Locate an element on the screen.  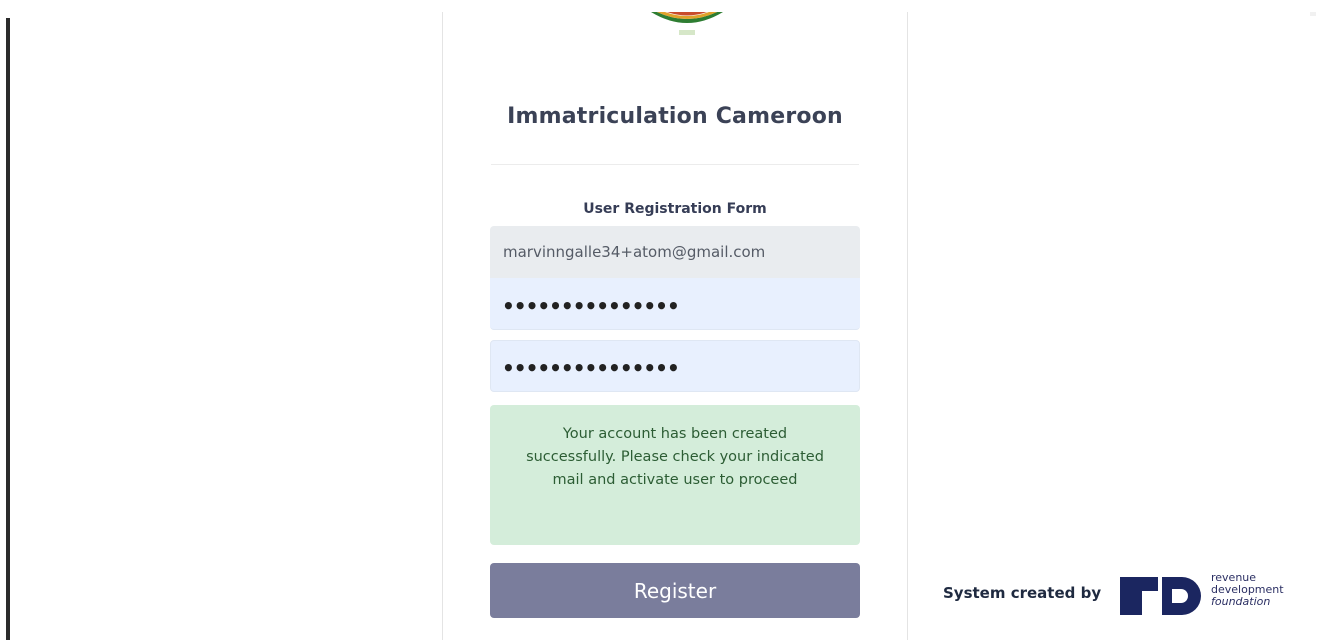
title-divider is located at coordinates (675, 164).